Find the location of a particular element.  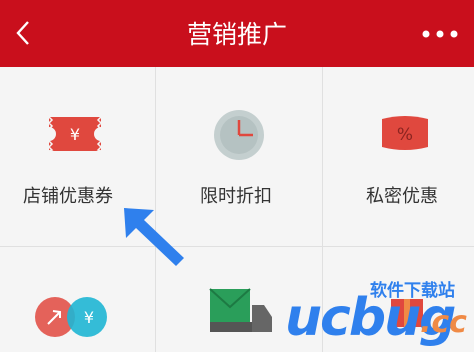

percent-tag-icon: % is located at coordinates (405, 133).